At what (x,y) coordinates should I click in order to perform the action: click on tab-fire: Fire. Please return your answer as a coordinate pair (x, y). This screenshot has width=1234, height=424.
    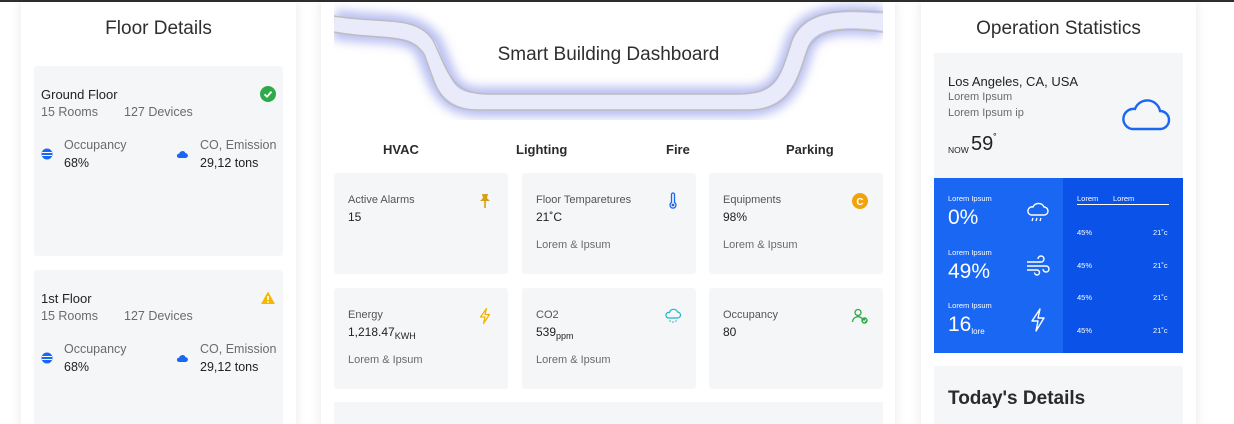
    Looking at the image, I should click on (678, 149).